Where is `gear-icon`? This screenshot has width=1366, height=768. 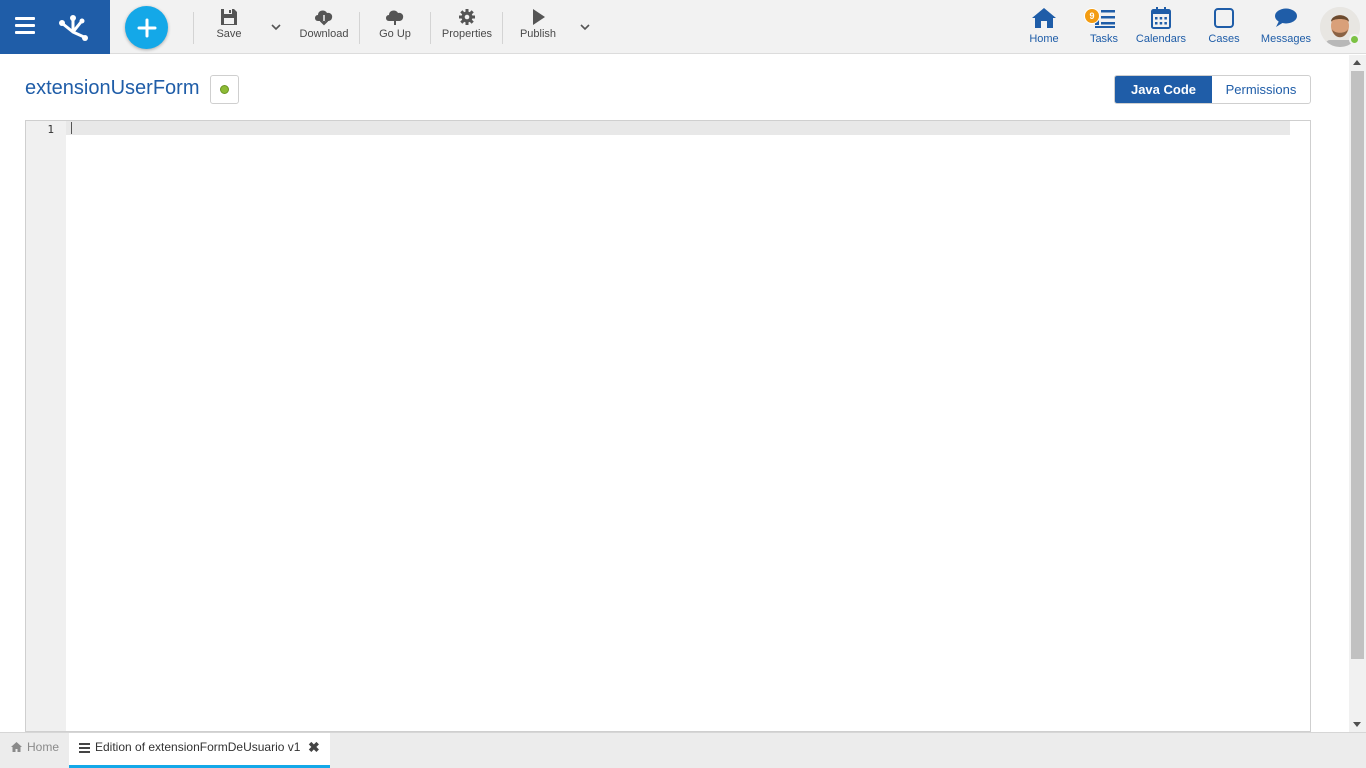 gear-icon is located at coordinates (467, 17).